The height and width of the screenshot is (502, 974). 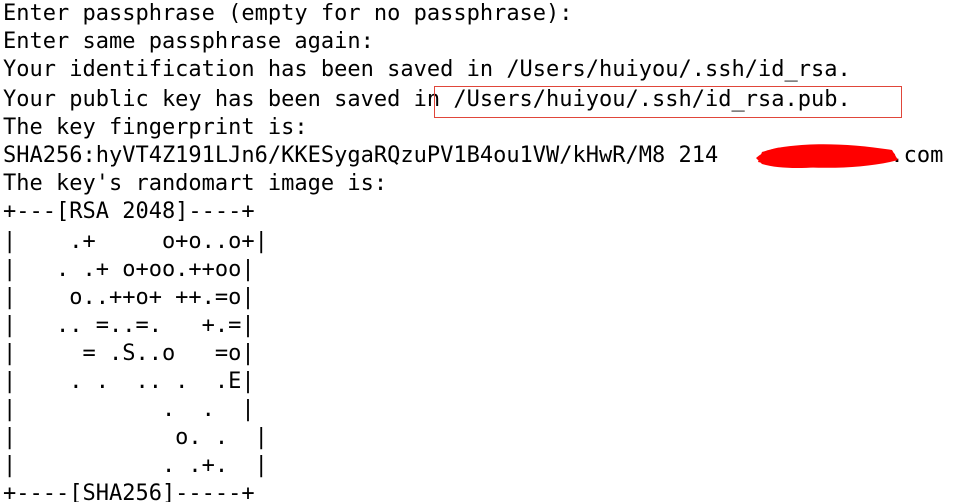 What do you see at coordinates (135, 465) in the screenshot?
I see `randomart-line: | . .+. |` at bounding box center [135, 465].